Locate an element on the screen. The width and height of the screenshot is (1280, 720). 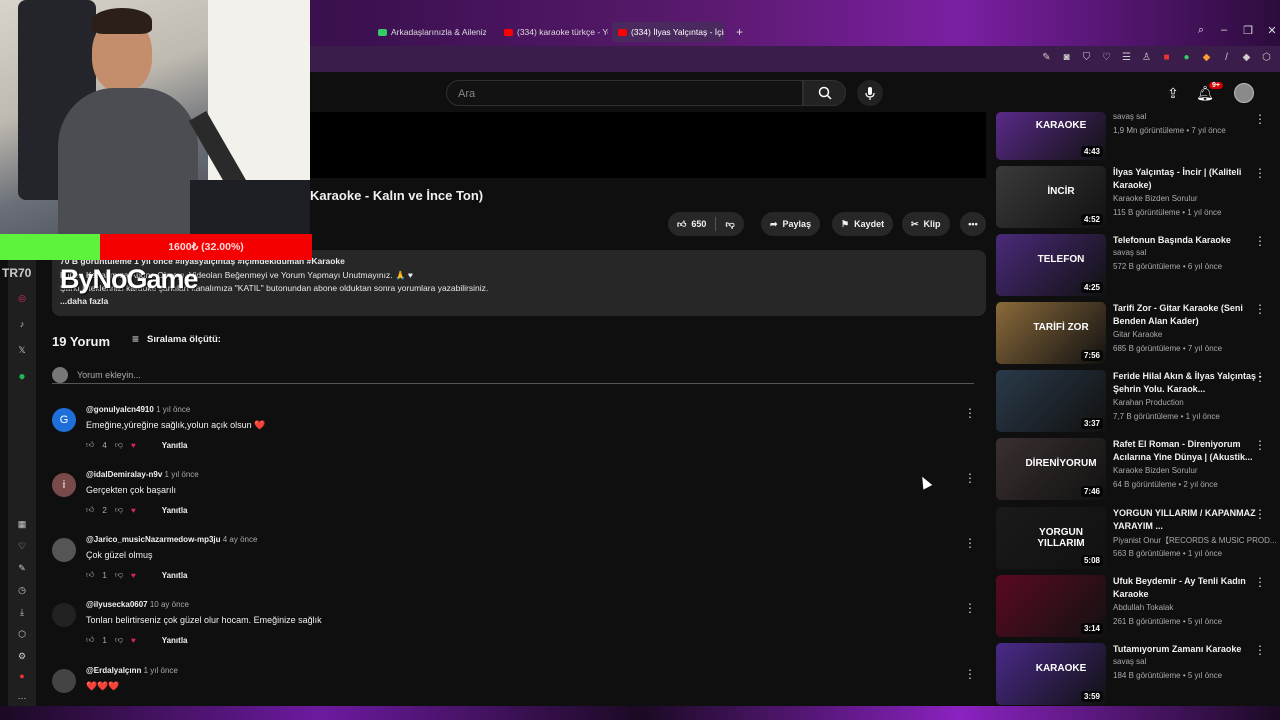
close-window-icon: ✕ is located at coordinates (1271, 30).